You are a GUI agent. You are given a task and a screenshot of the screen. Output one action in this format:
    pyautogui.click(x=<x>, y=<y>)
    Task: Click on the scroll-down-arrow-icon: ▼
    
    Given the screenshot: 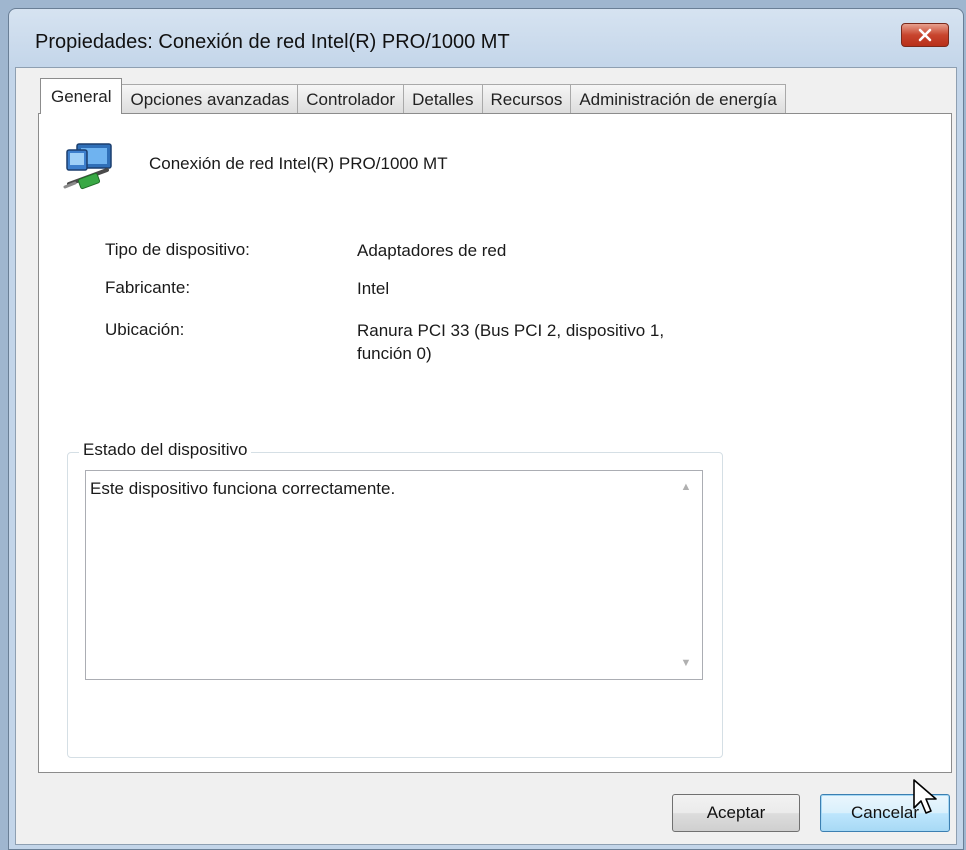 What is the action you would take?
    pyautogui.click(x=686, y=663)
    